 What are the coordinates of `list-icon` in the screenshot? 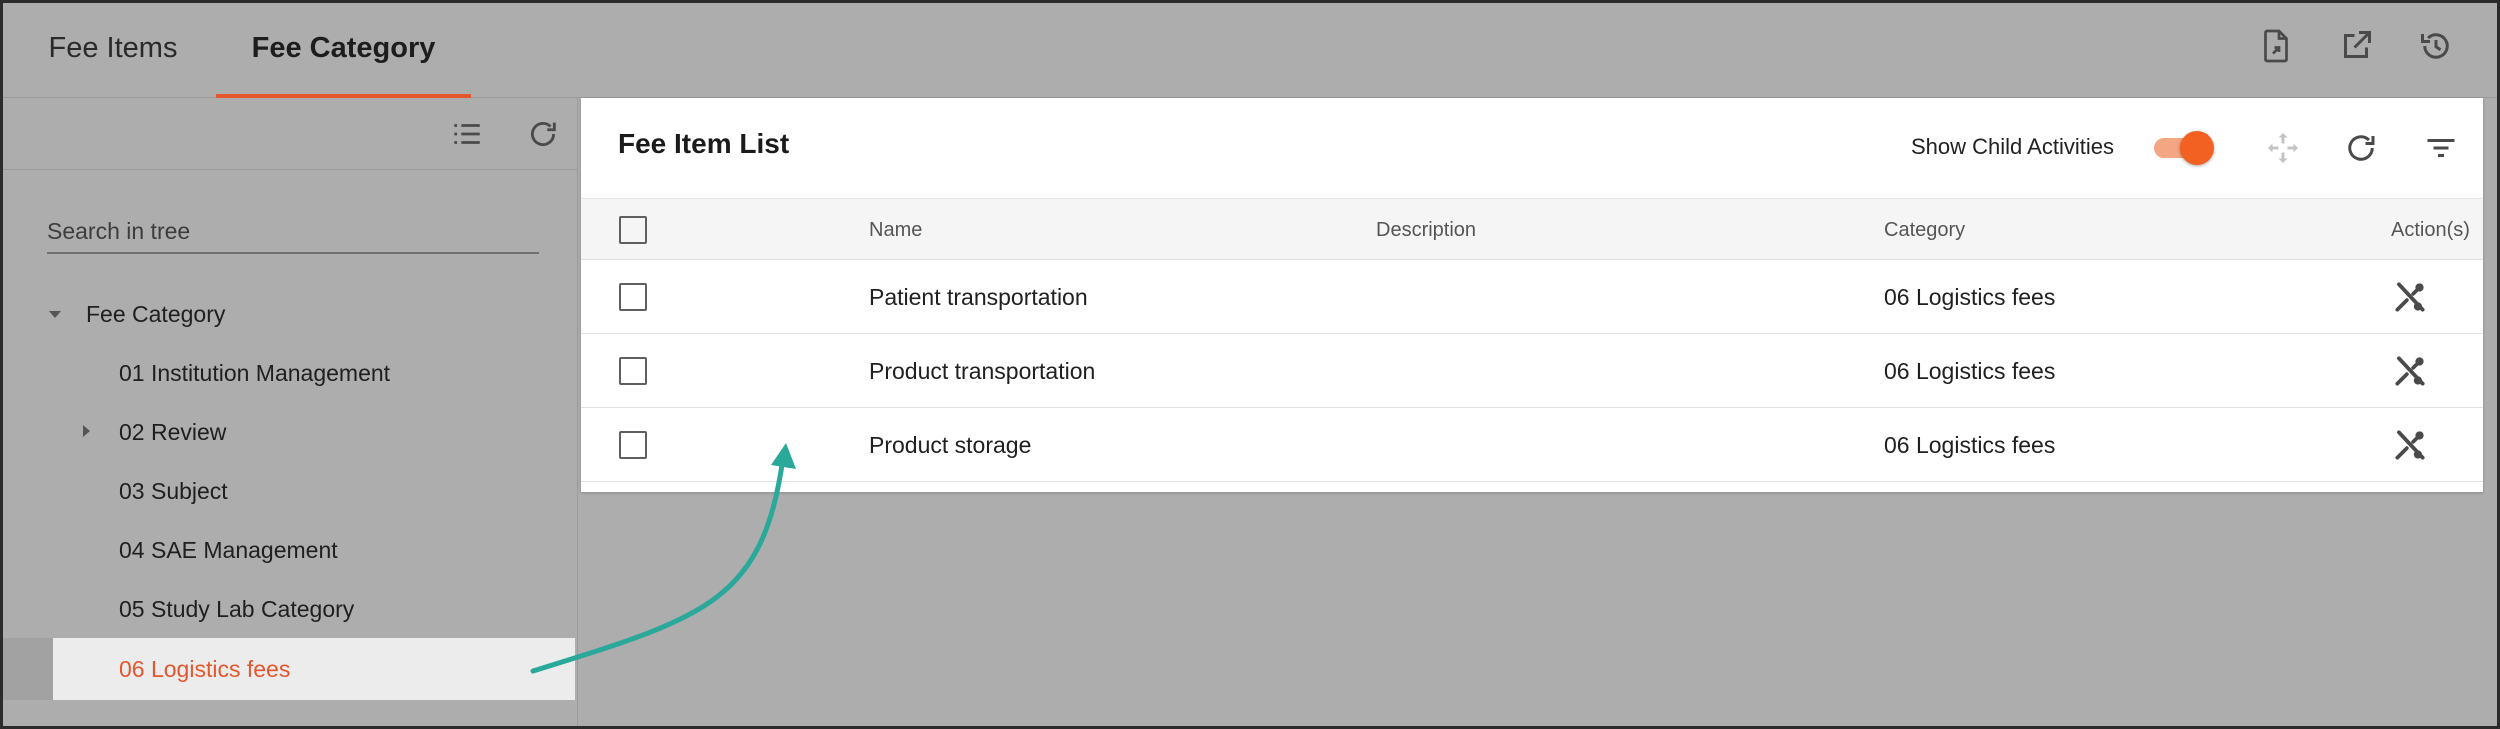 It's located at (467, 134).